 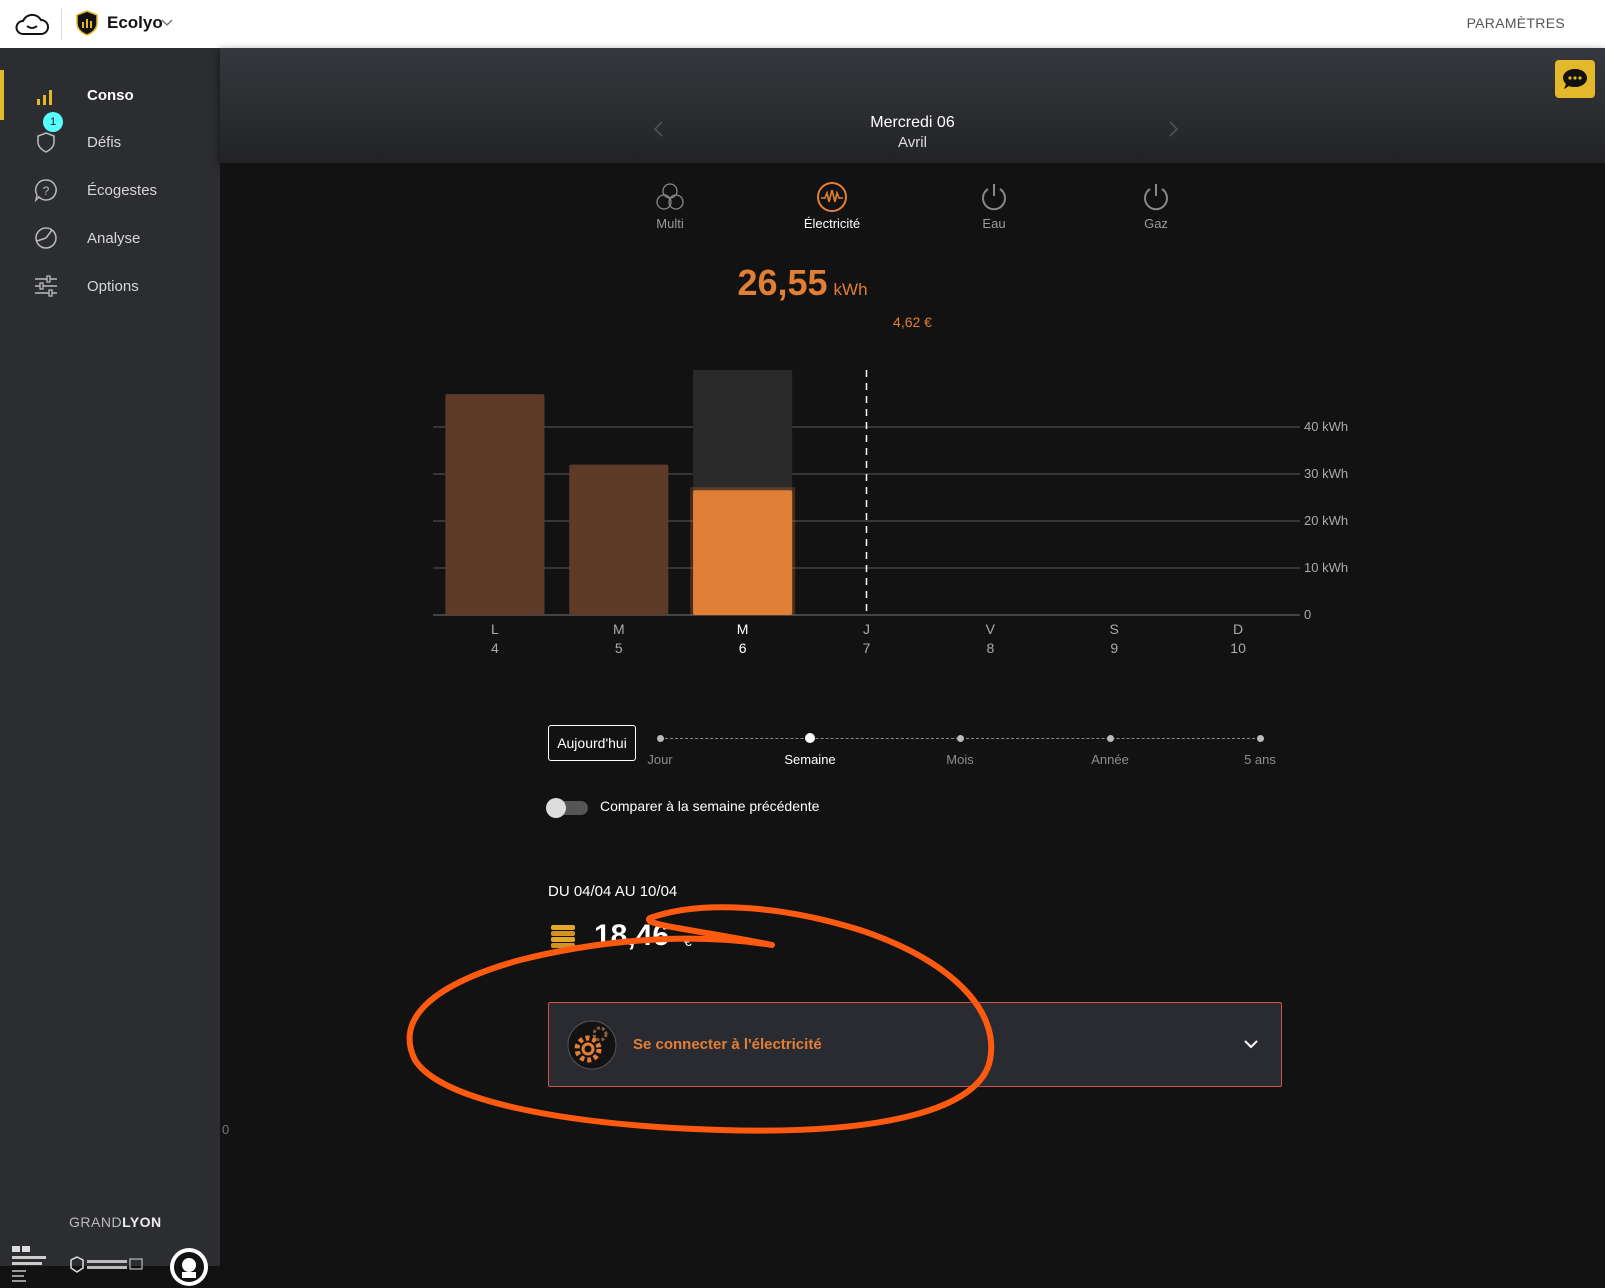 What do you see at coordinates (1326, 520) in the screenshot?
I see `y-tick-label: 20 kWh` at bounding box center [1326, 520].